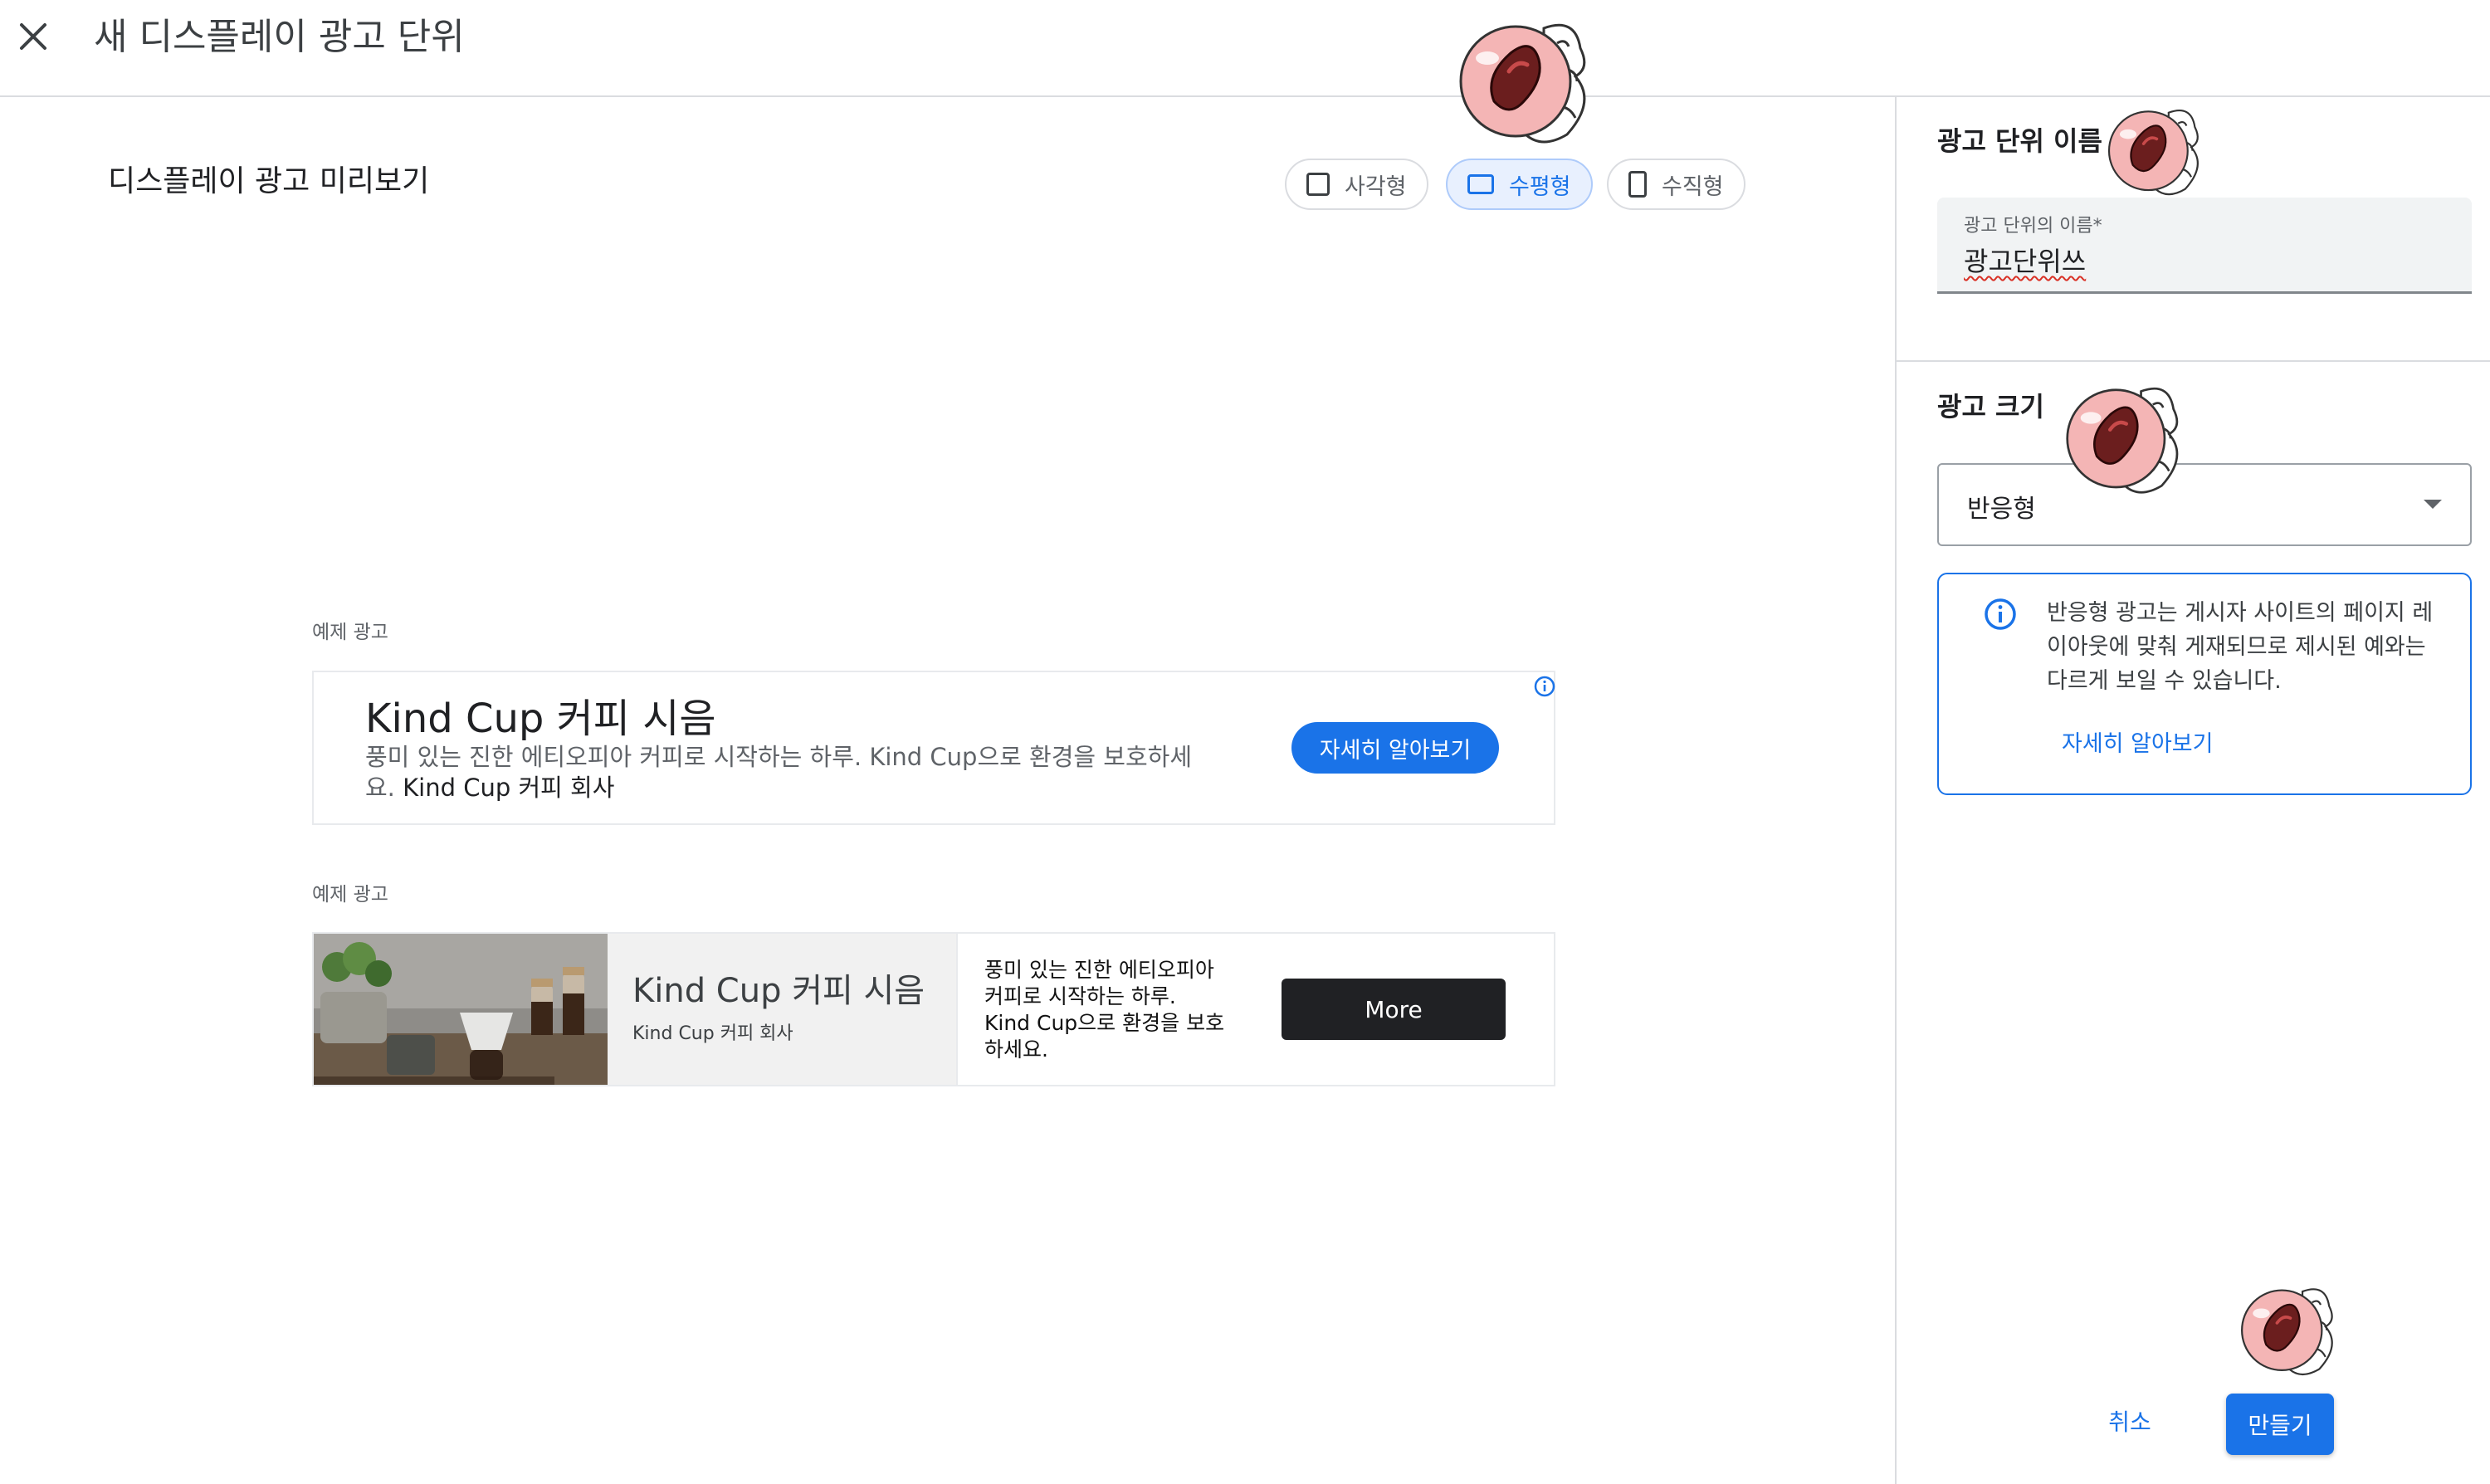 Image resolution: width=2490 pixels, height=1484 pixels. Describe the element at coordinates (461, 1009) in the screenshot. I see `coffee-product-image` at that location.